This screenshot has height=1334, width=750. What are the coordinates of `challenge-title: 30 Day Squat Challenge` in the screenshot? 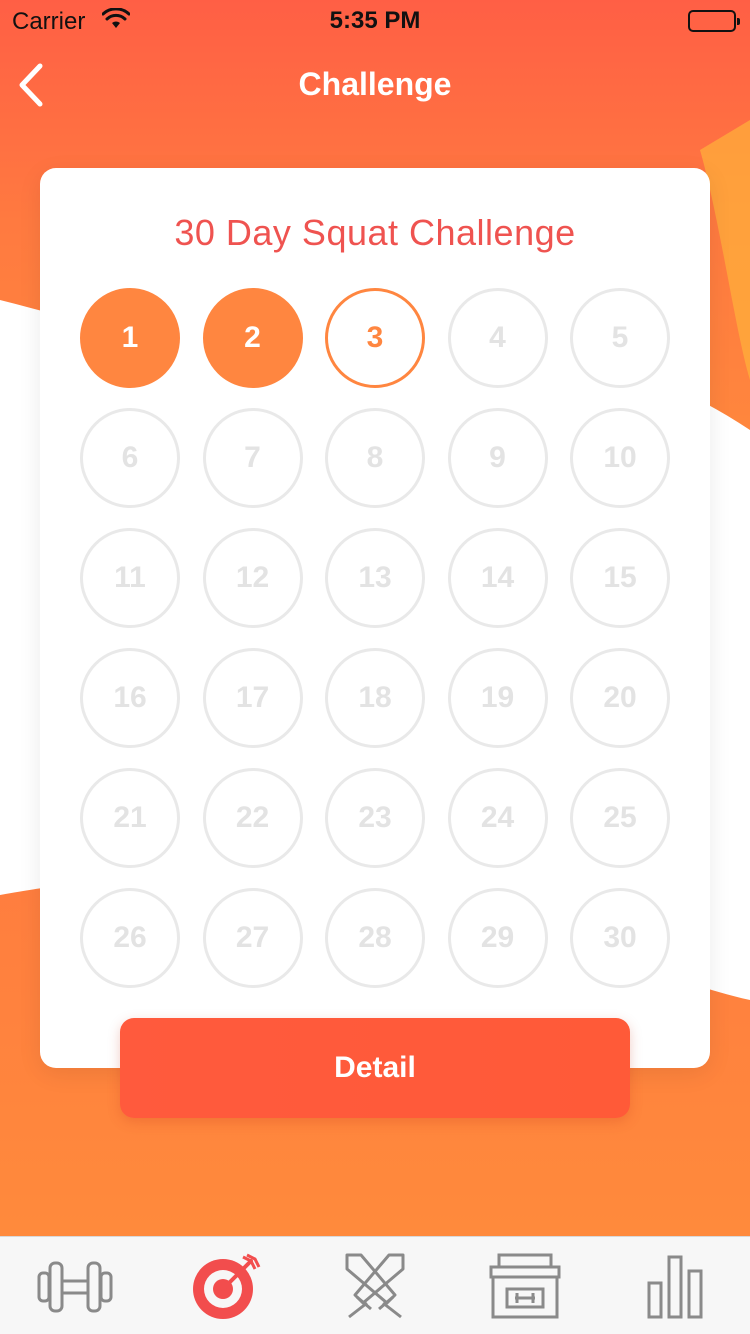 It's located at (375, 232).